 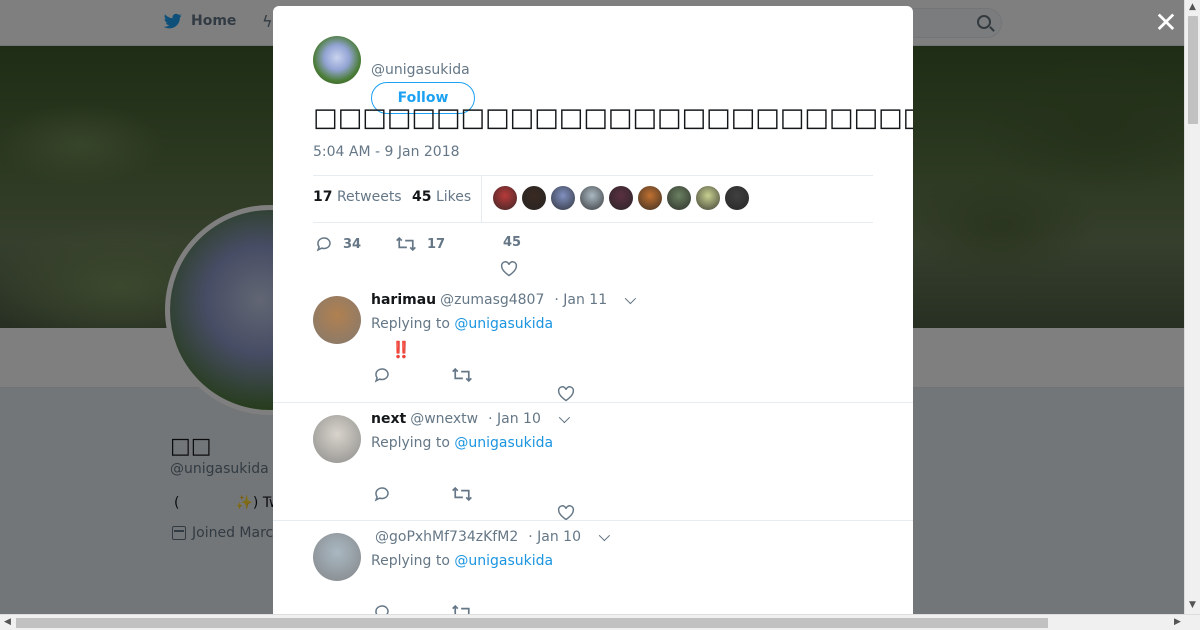 What do you see at coordinates (7, 622) in the screenshot?
I see `scroll-left-arrow: ◀` at bounding box center [7, 622].